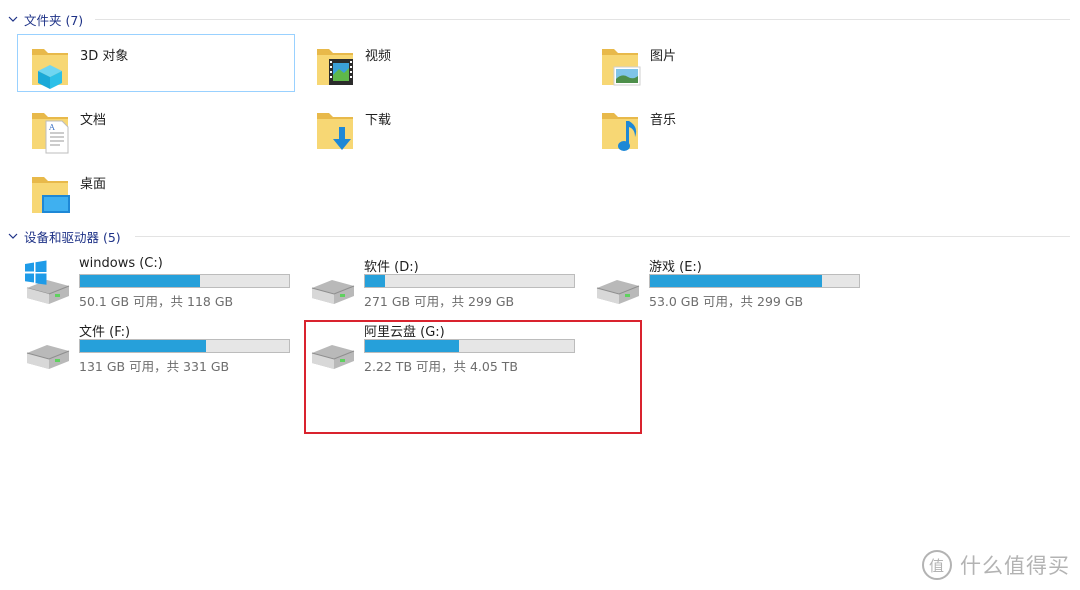  I want to click on folder-name: 文档, so click(93, 120).